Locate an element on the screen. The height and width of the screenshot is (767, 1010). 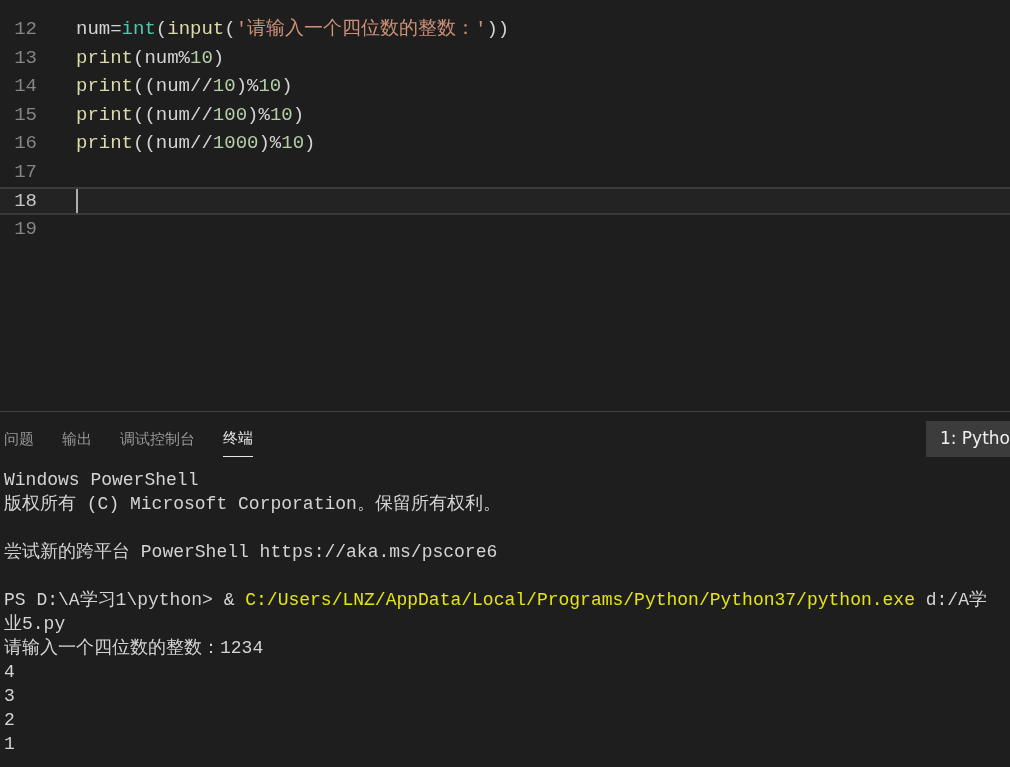
text-cursor is located at coordinates (77, 200).